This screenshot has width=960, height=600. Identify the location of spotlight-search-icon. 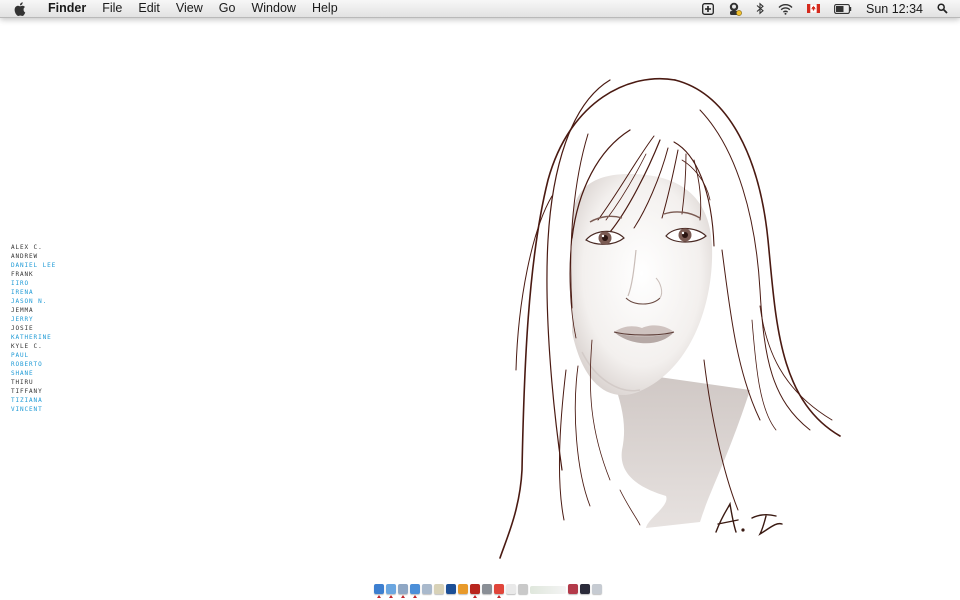
(942, 8).